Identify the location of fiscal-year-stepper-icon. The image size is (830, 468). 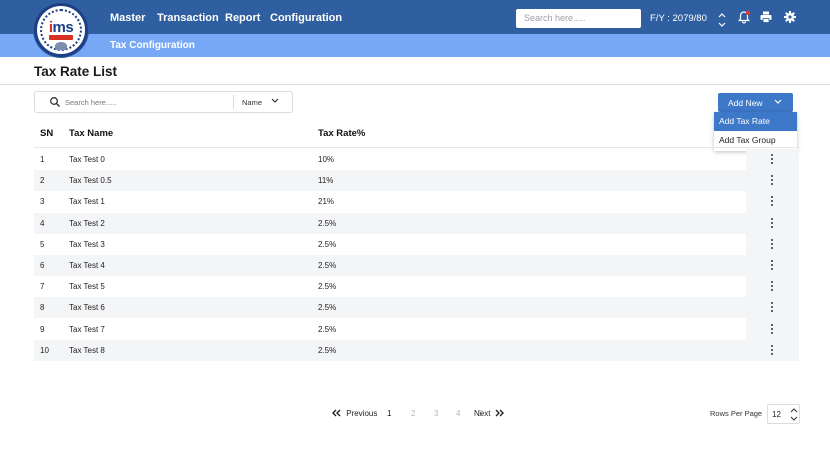
(722, 20).